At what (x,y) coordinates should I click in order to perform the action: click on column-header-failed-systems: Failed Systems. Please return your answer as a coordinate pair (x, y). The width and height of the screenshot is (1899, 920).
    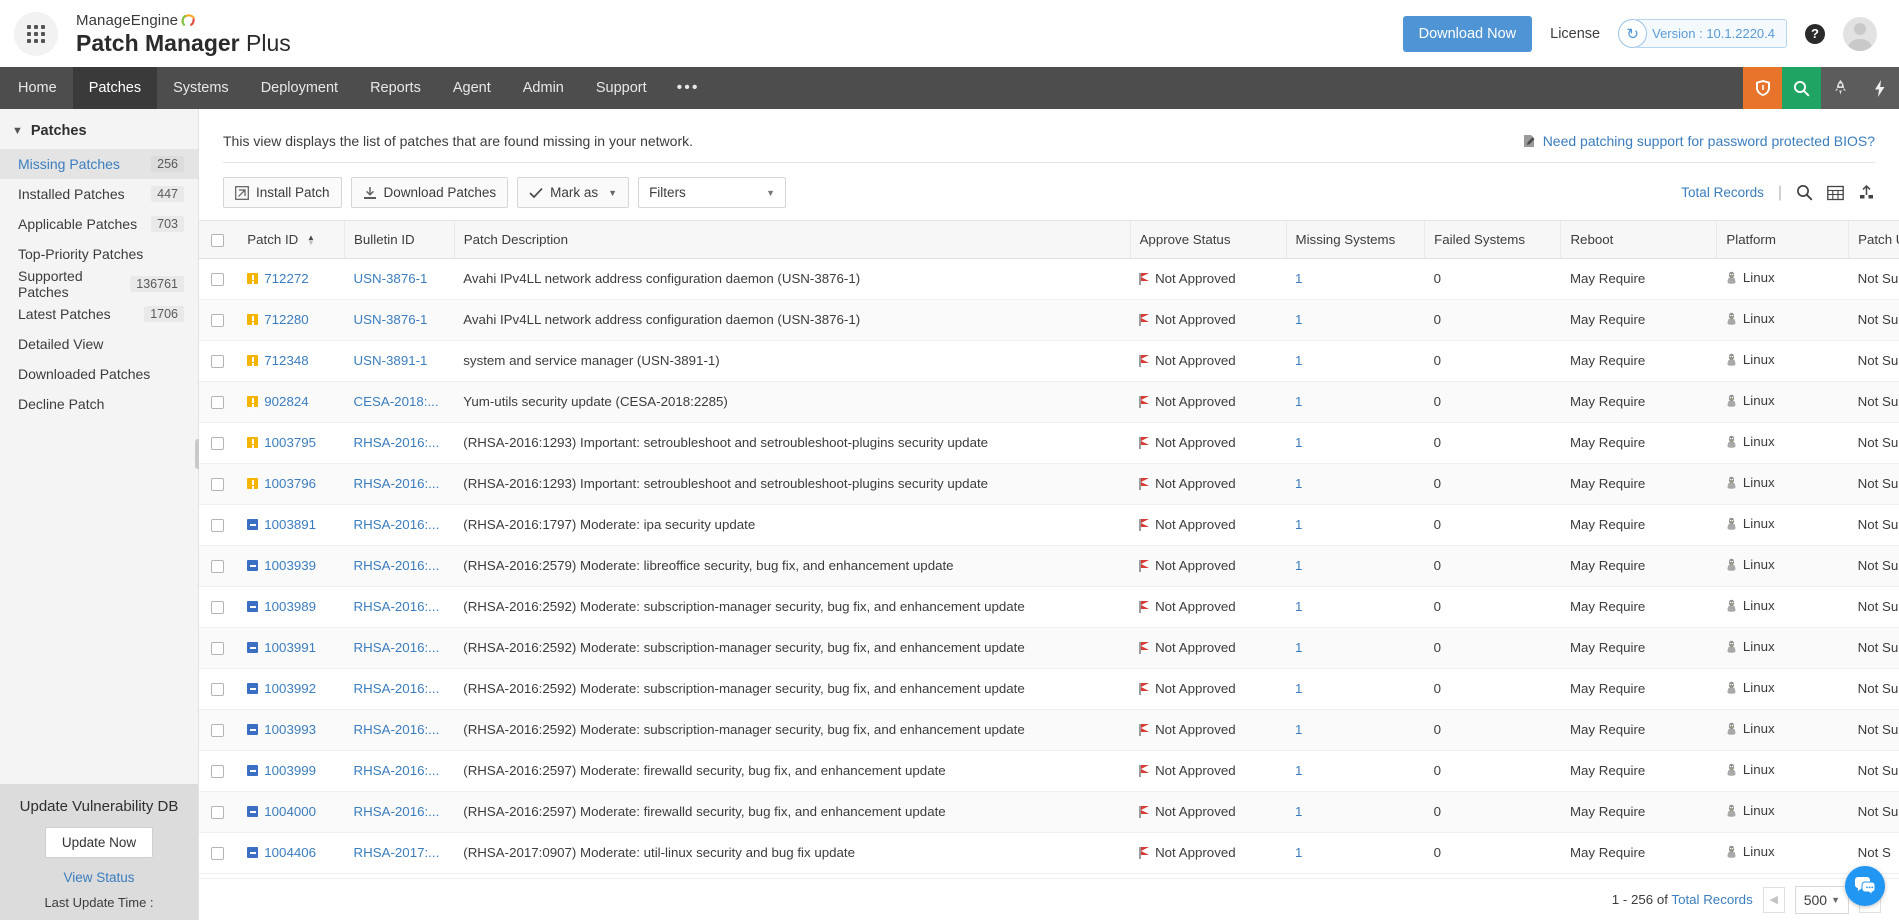
    Looking at the image, I should click on (1493, 240).